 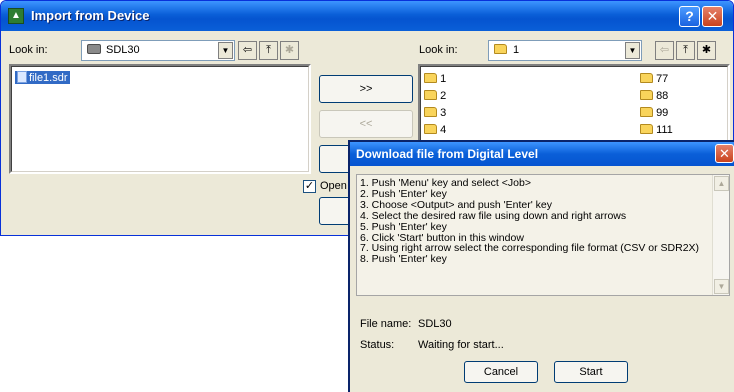 I want to click on window-title: Import from Device, so click(x=90, y=15).